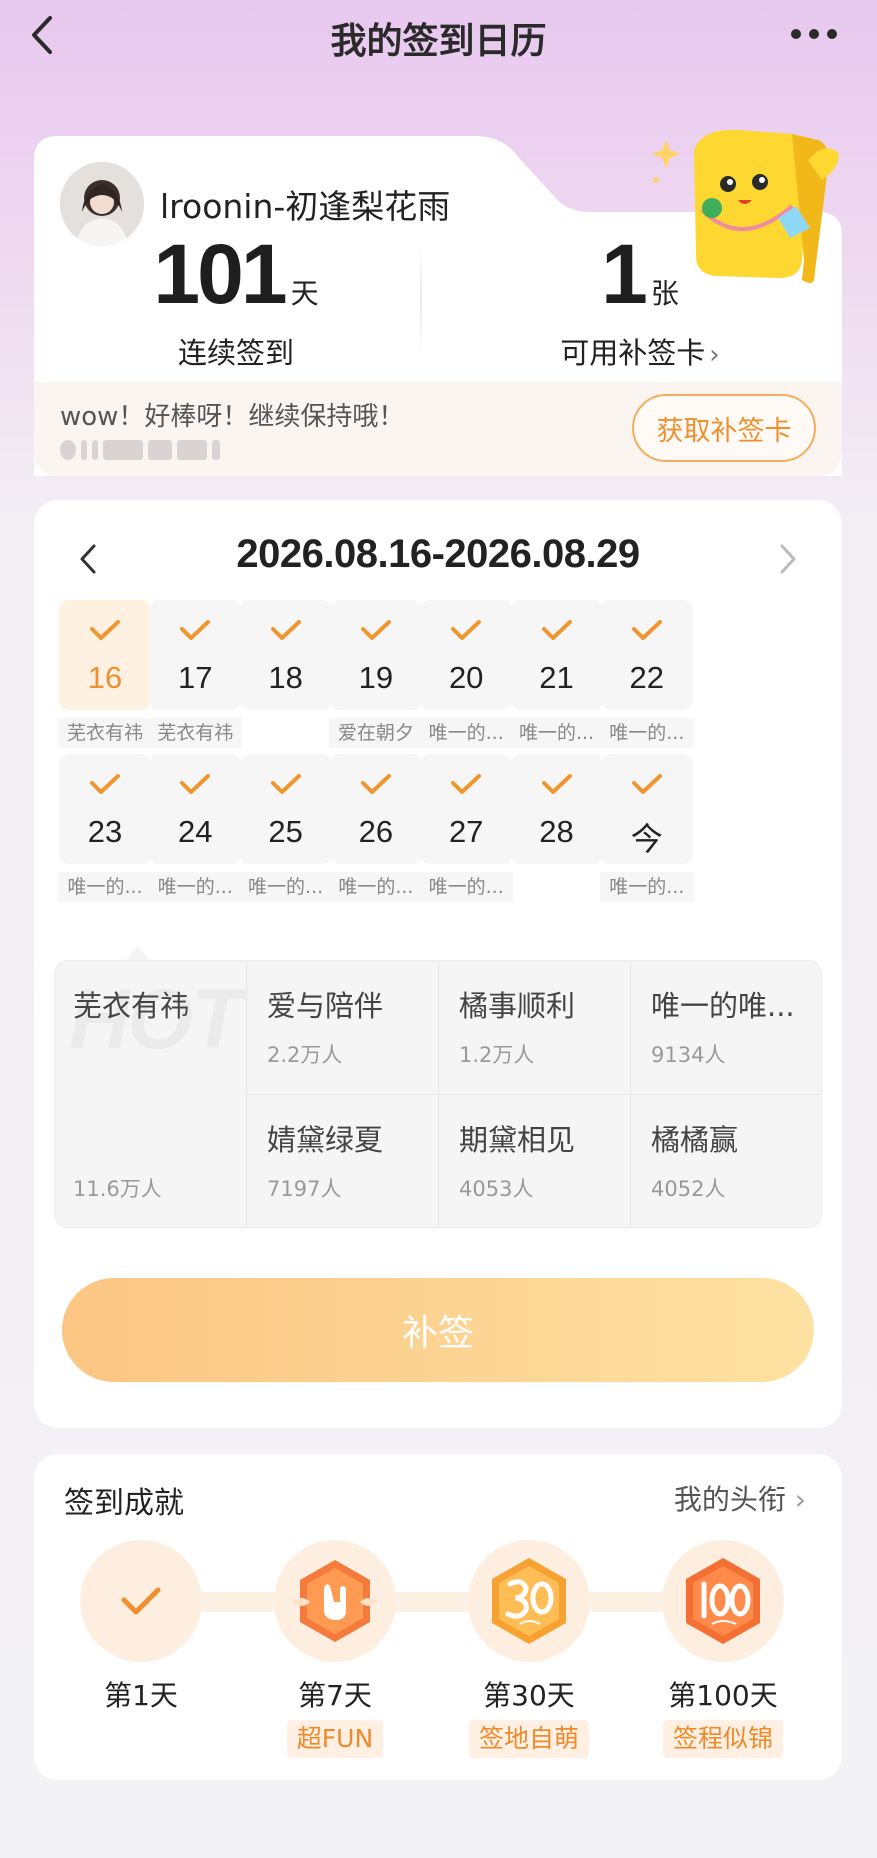  I want to click on hot-tag-item: 橘橘赢 4052人, so click(726, 1161).